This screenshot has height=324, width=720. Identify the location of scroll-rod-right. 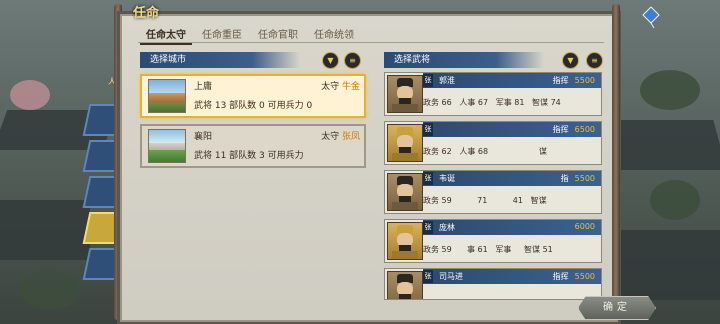
(616, 162).